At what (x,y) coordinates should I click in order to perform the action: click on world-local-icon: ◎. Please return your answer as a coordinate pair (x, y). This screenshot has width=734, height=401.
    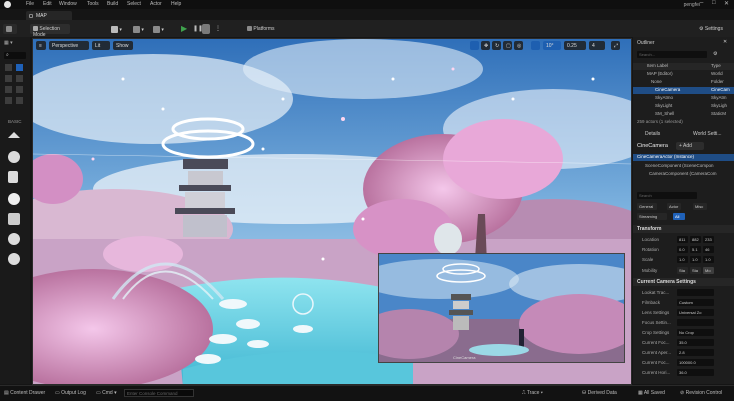
    Looking at the image, I should click on (518, 45).